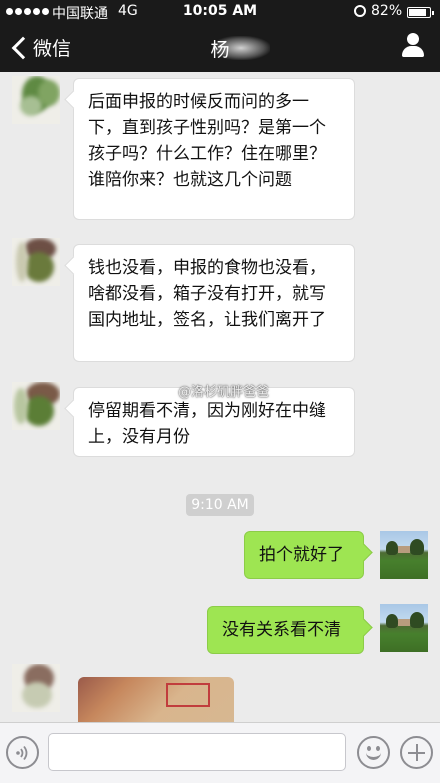 Image resolution: width=440 pixels, height=783 pixels. What do you see at coordinates (387, 11) in the screenshot?
I see `battery-percent: 82%` at bounding box center [387, 11].